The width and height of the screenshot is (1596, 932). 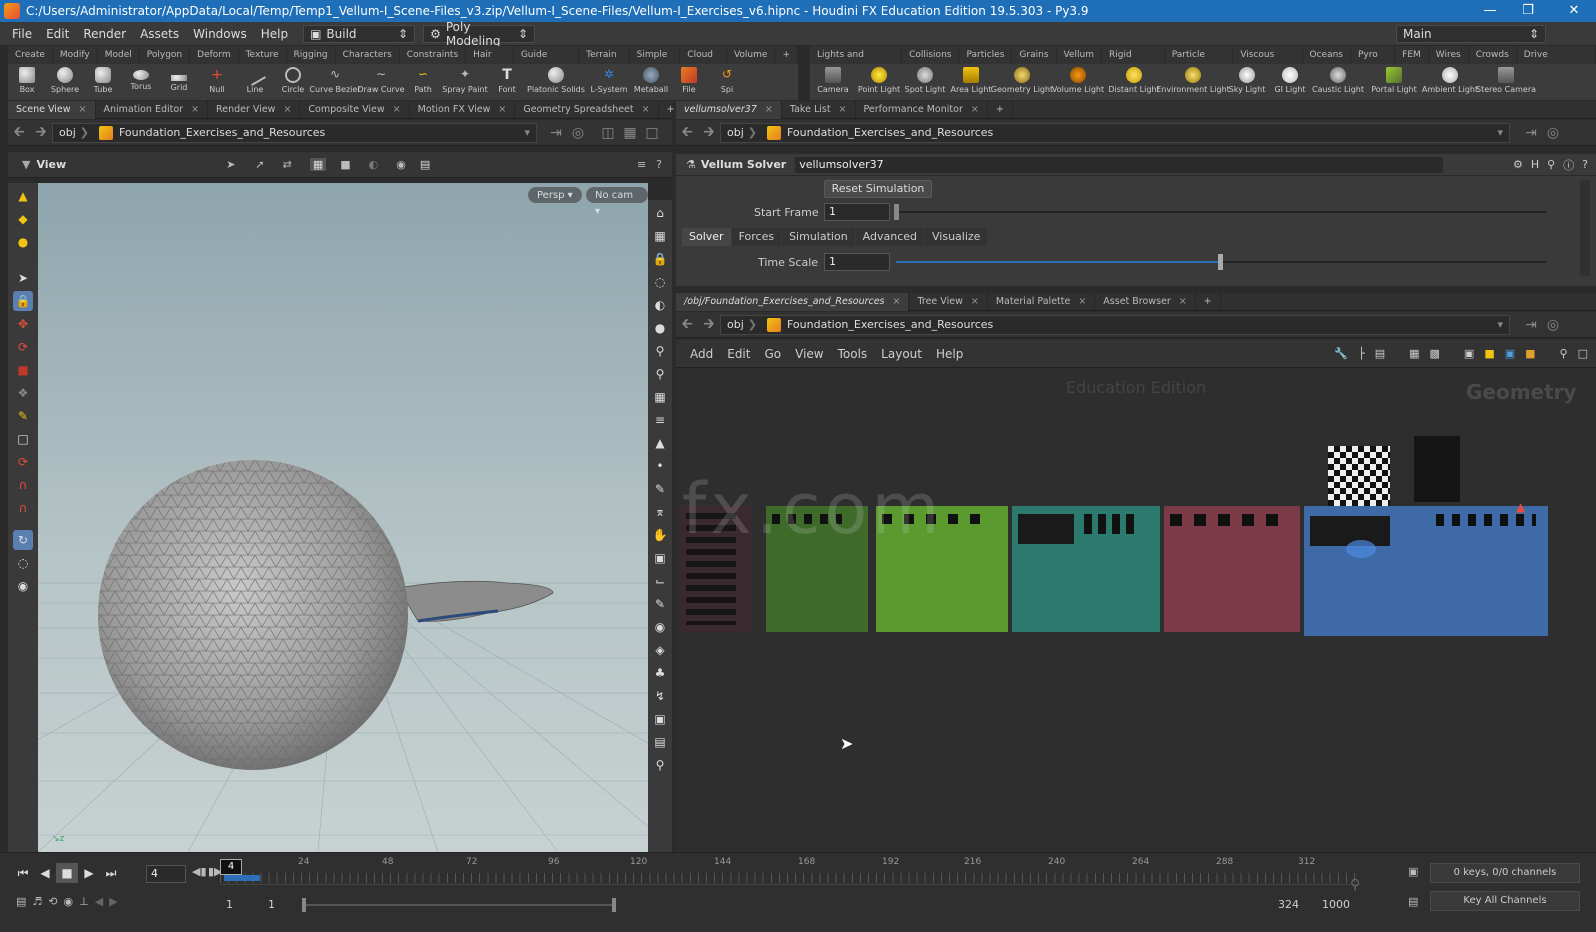 What do you see at coordinates (1042, 301) in the screenshot?
I see `tab-material-palette: Material Palette ×` at bounding box center [1042, 301].